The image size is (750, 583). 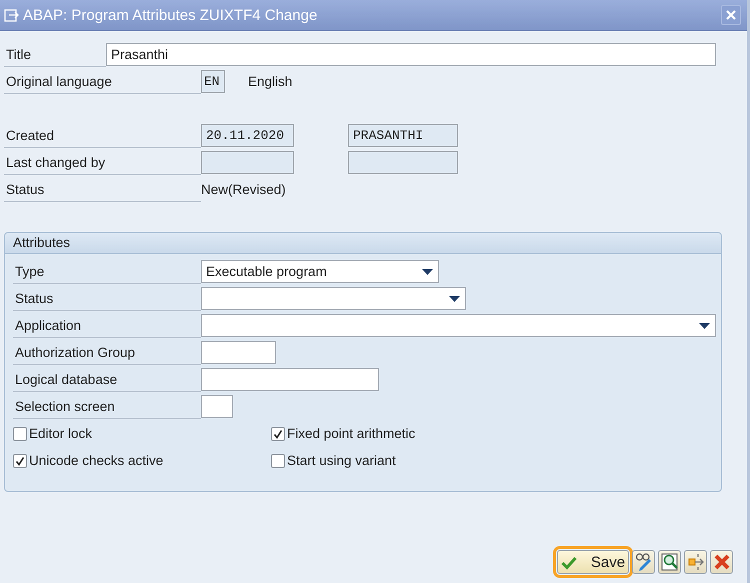 I want to click on language-field: EN, so click(x=213, y=81).